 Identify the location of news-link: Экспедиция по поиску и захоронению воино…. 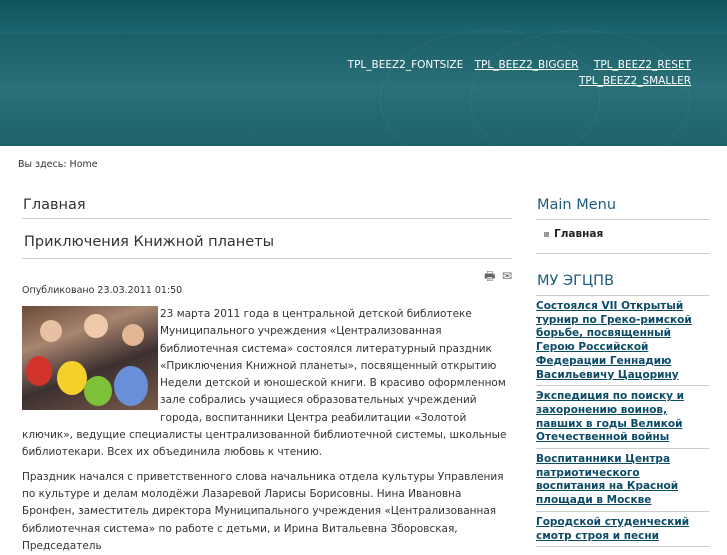
(610, 416).